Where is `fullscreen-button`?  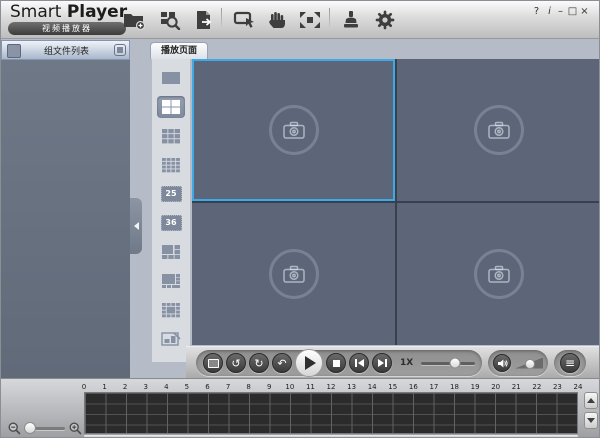
fullscreen-button is located at coordinates (310, 20).